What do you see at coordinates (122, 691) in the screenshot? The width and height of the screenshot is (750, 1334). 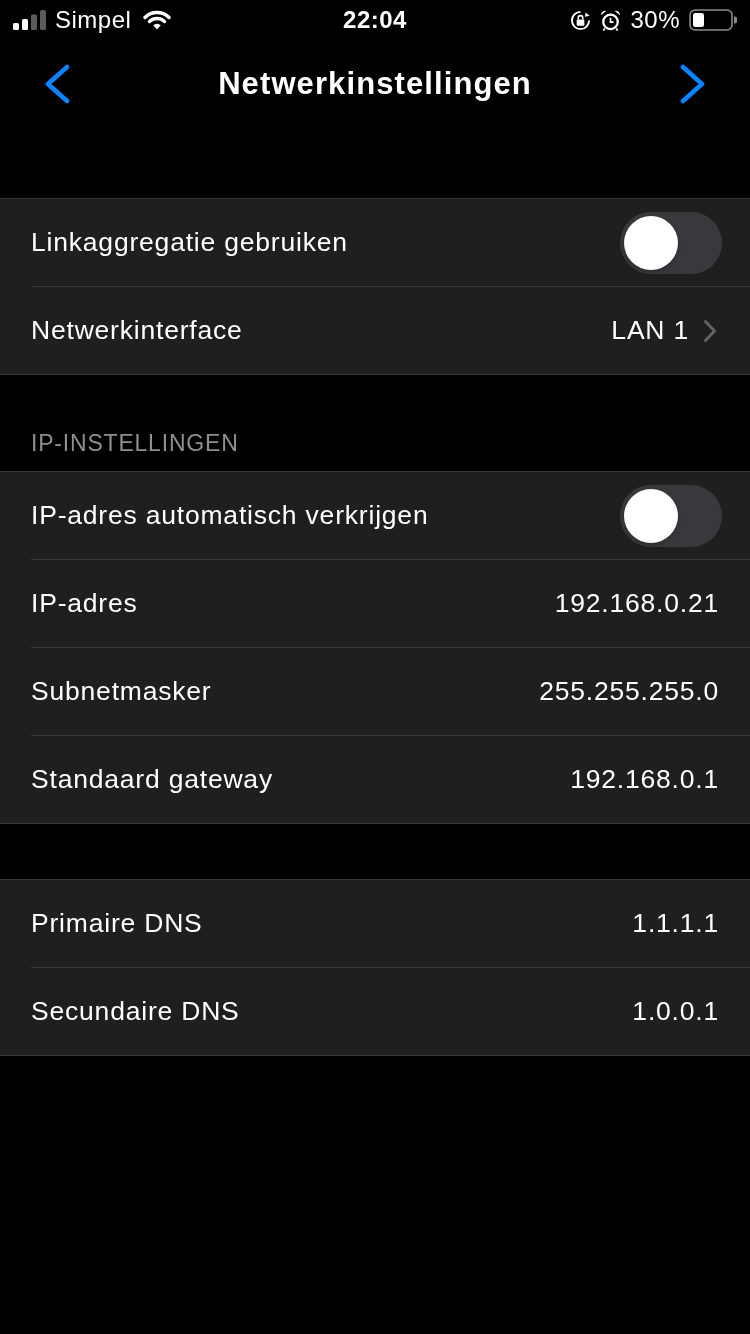 I see `row-label: Subnetmasker` at bounding box center [122, 691].